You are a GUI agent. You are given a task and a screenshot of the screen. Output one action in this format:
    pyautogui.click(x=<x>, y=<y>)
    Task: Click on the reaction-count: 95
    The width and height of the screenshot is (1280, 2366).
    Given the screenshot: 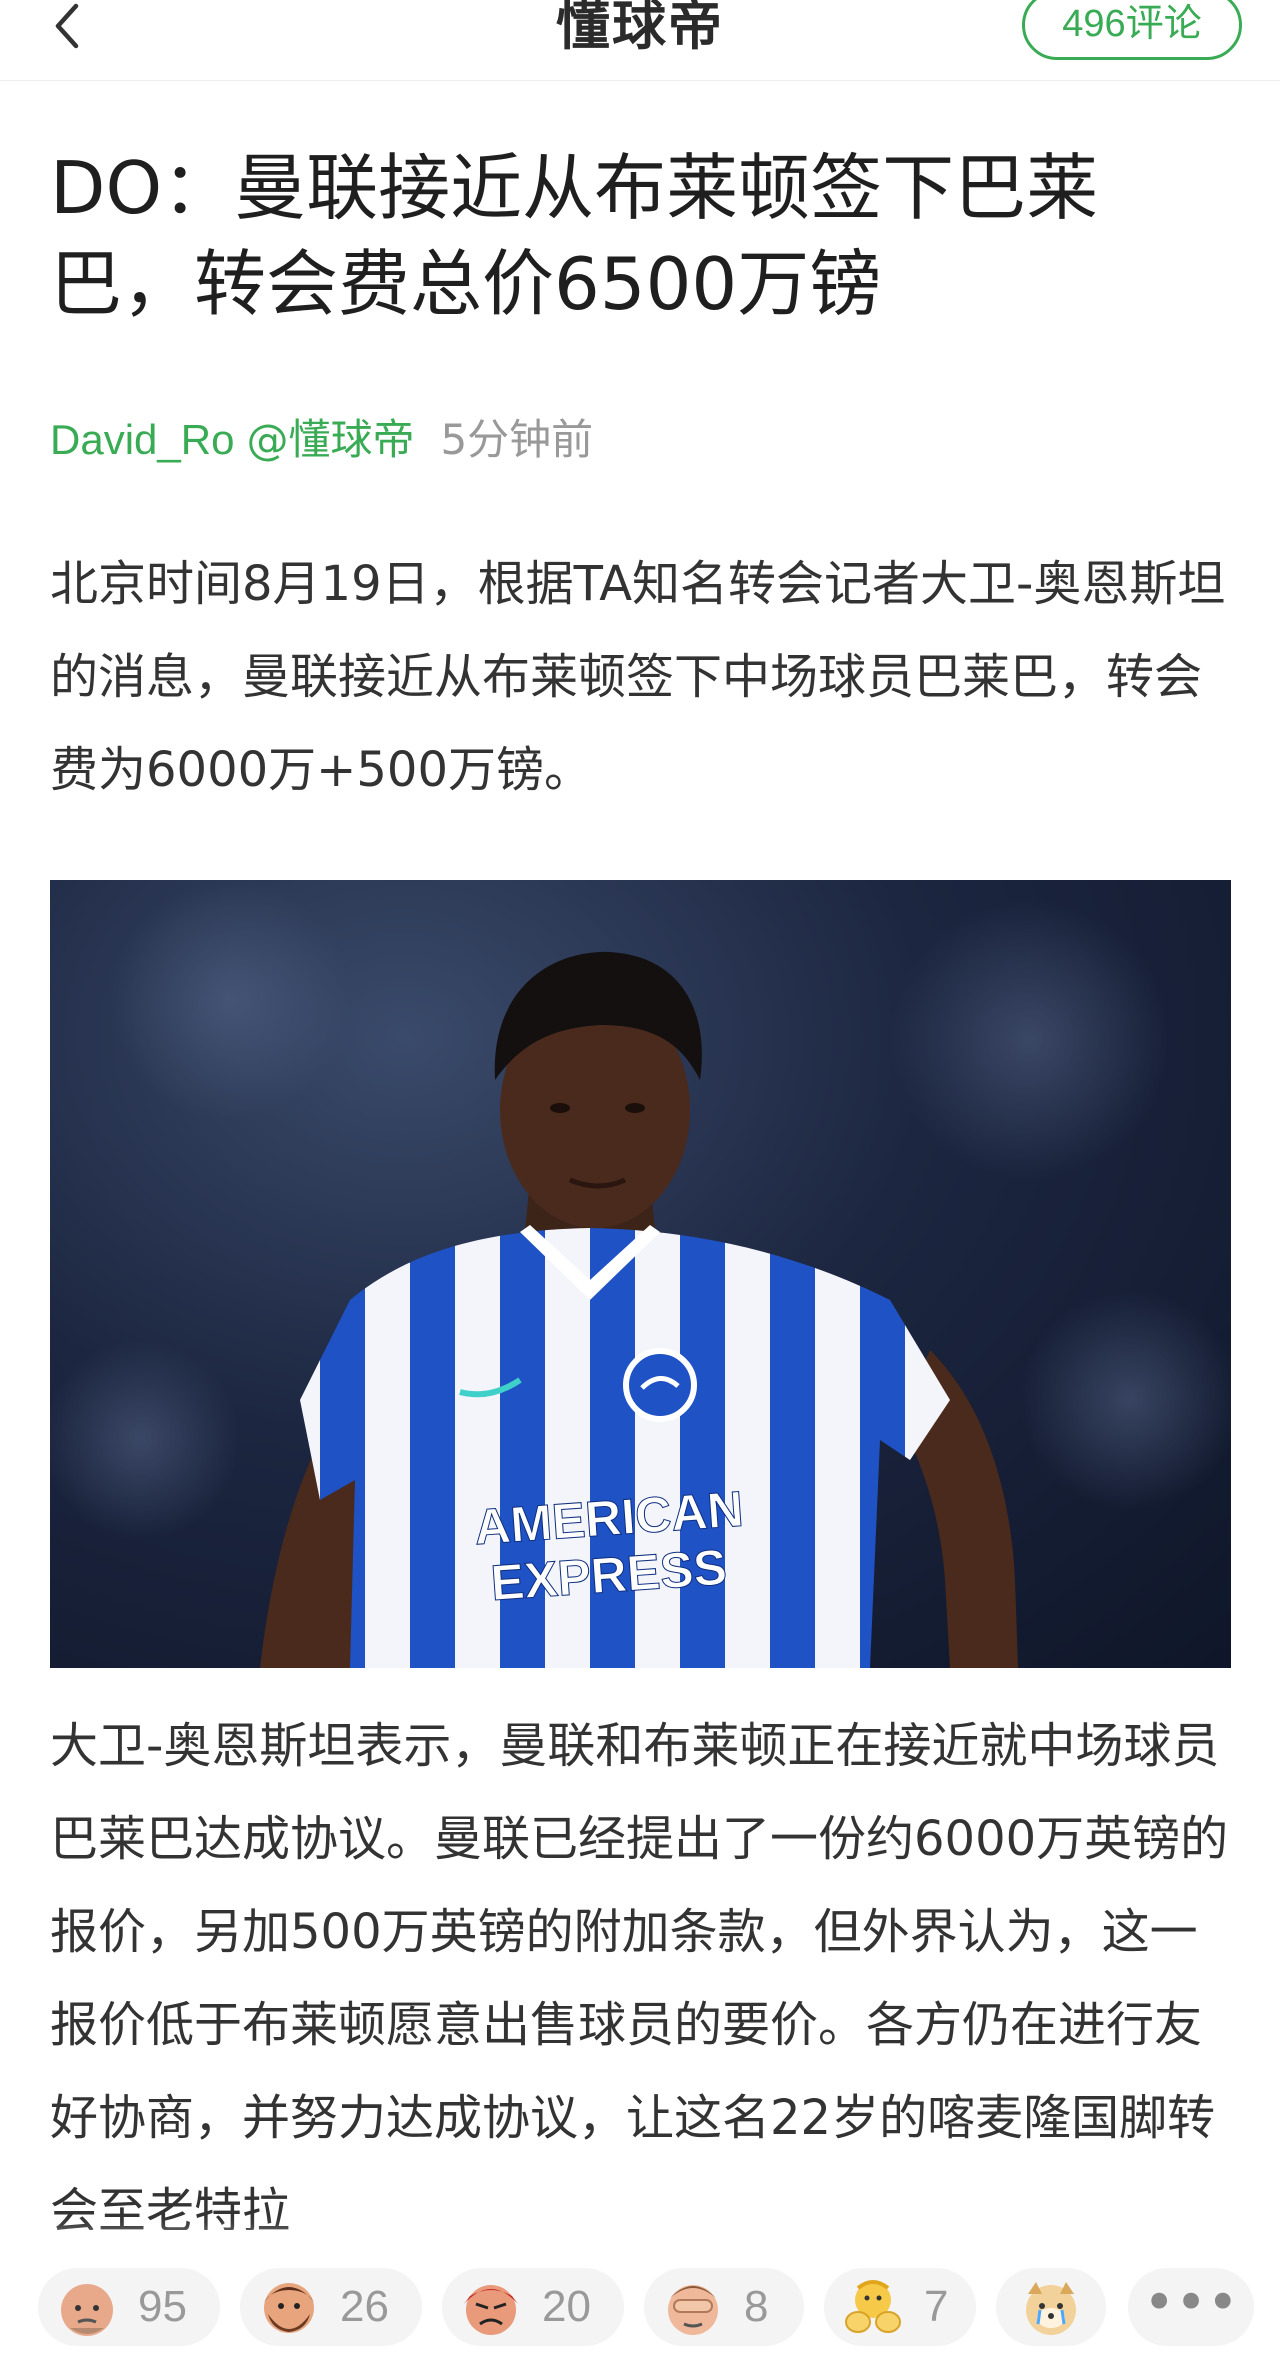 What is the action you would take?
    pyautogui.click(x=162, y=2306)
    